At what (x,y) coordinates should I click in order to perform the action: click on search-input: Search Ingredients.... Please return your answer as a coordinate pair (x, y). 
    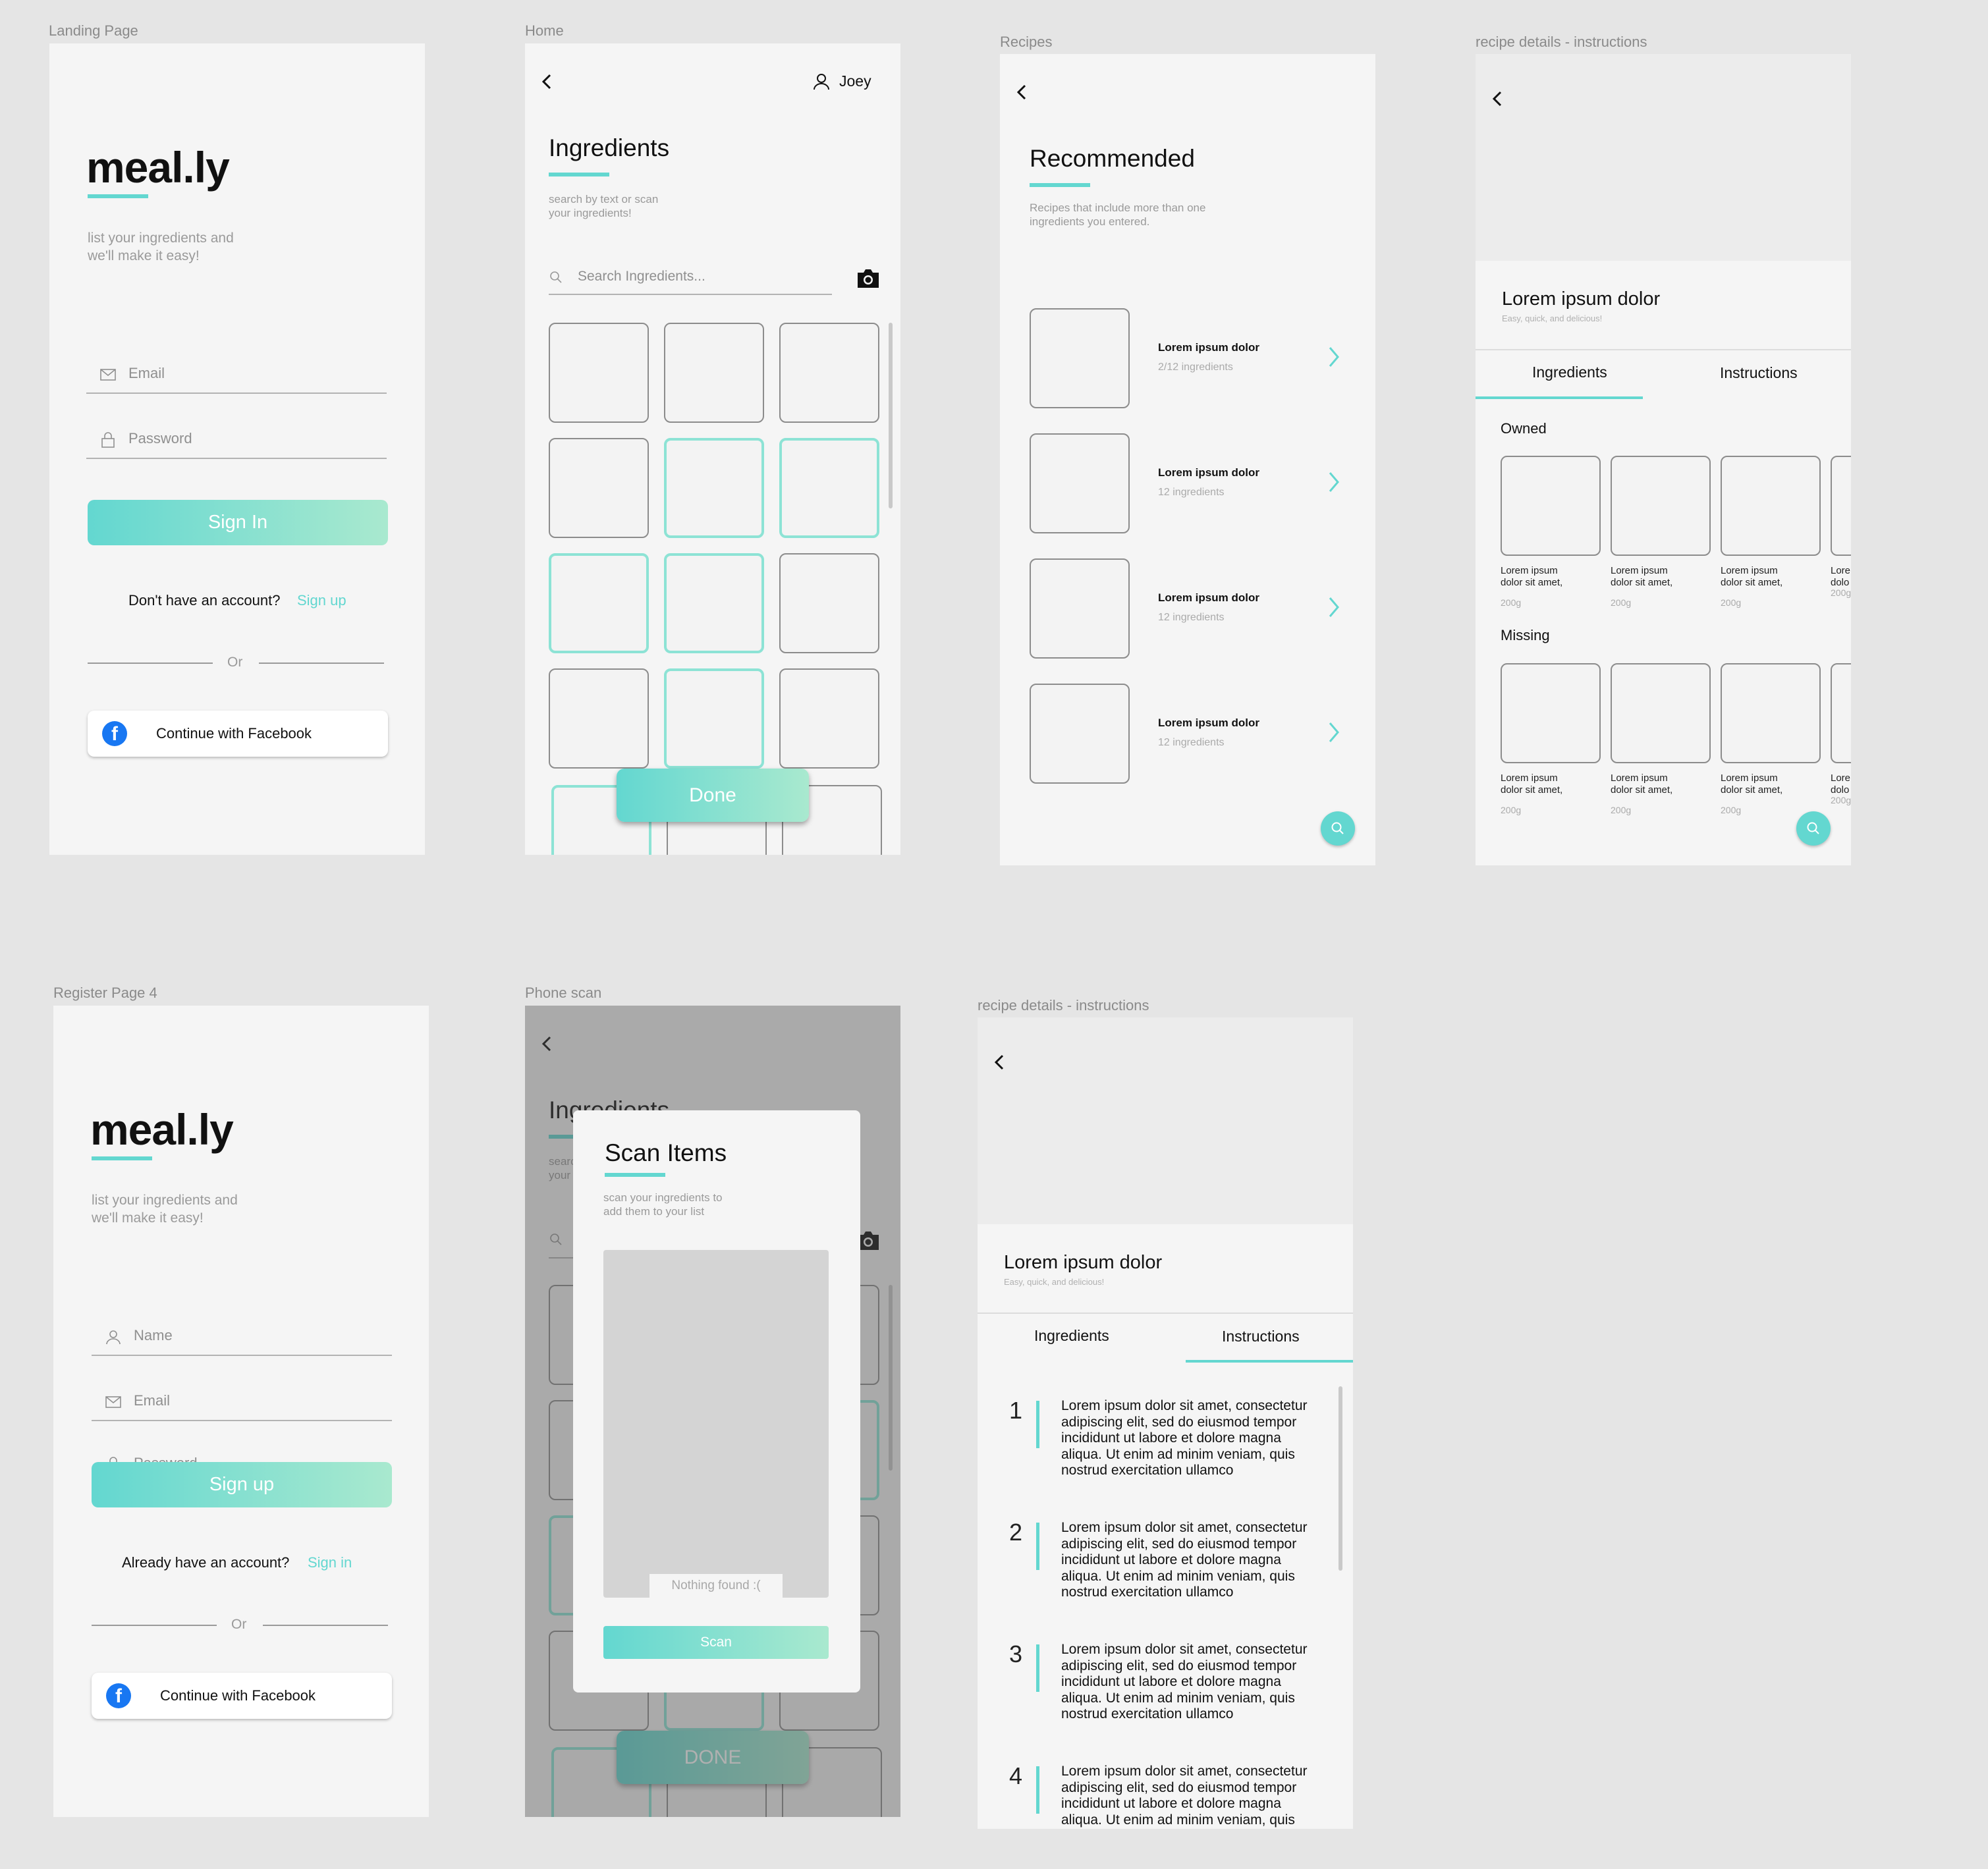
    Looking at the image, I should click on (690, 280).